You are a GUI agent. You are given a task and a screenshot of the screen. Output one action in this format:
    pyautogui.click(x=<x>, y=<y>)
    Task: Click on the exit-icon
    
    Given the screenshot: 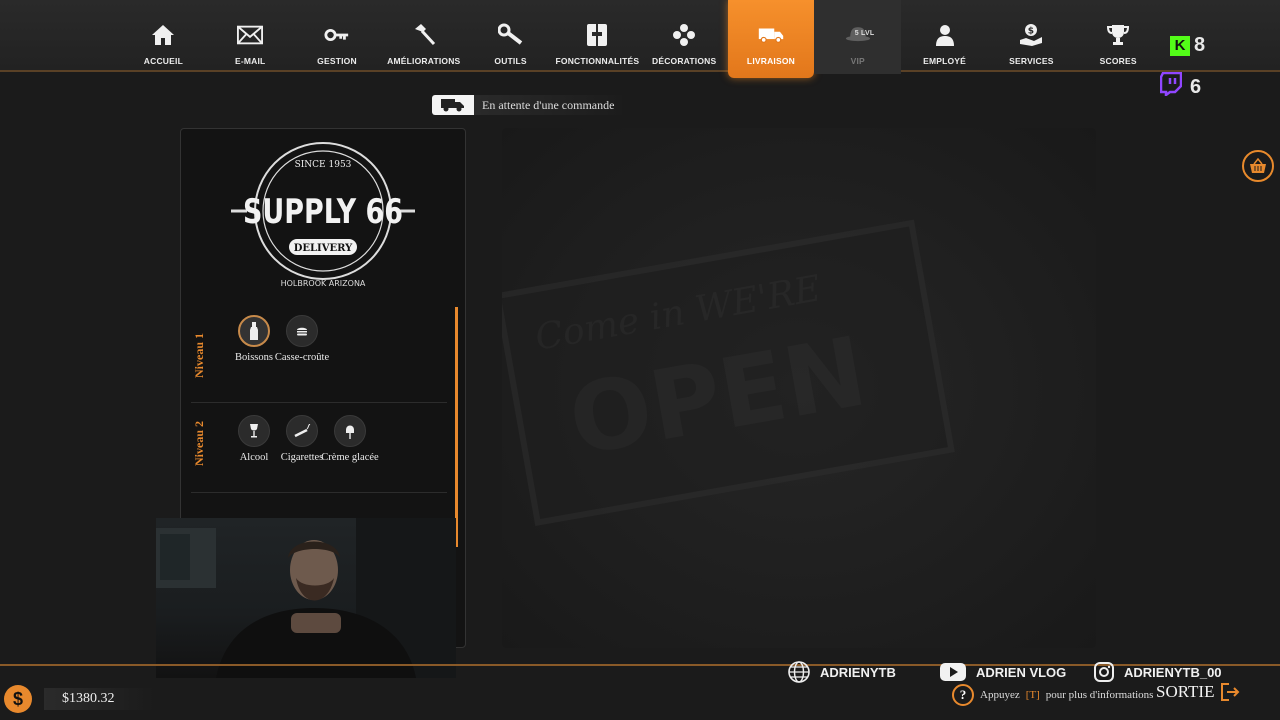 What is the action you would take?
    pyautogui.click(x=1230, y=692)
    